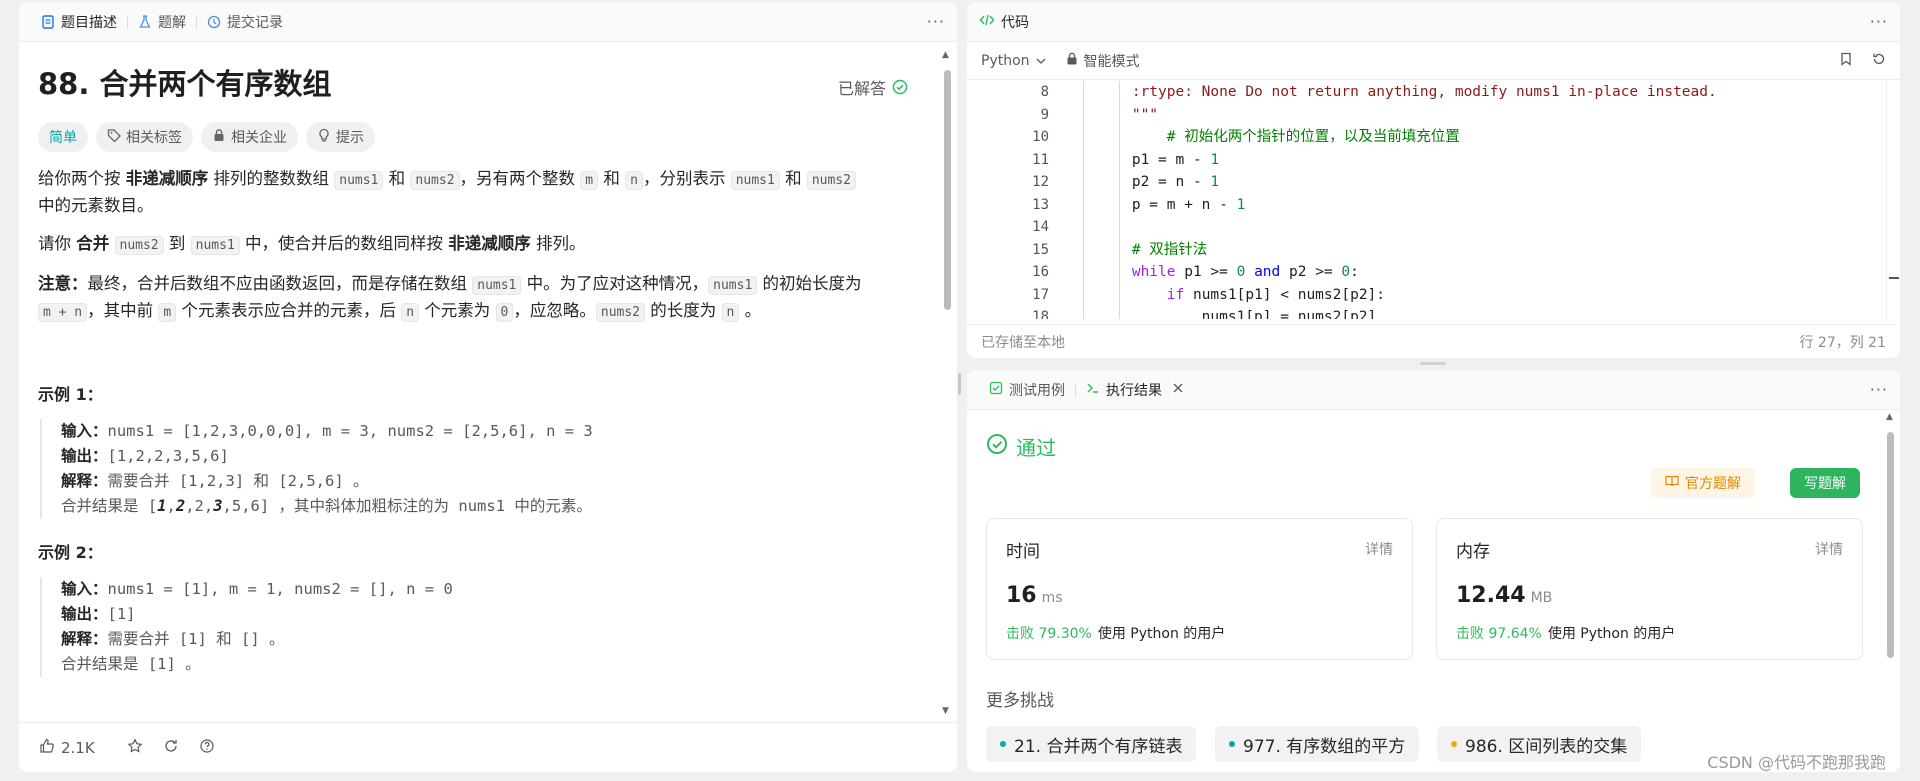 The width and height of the screenshot is (1920, 781). Describe the element at coordinates (558, 243) in the screenshot. I see `text: 排列。` at that location.